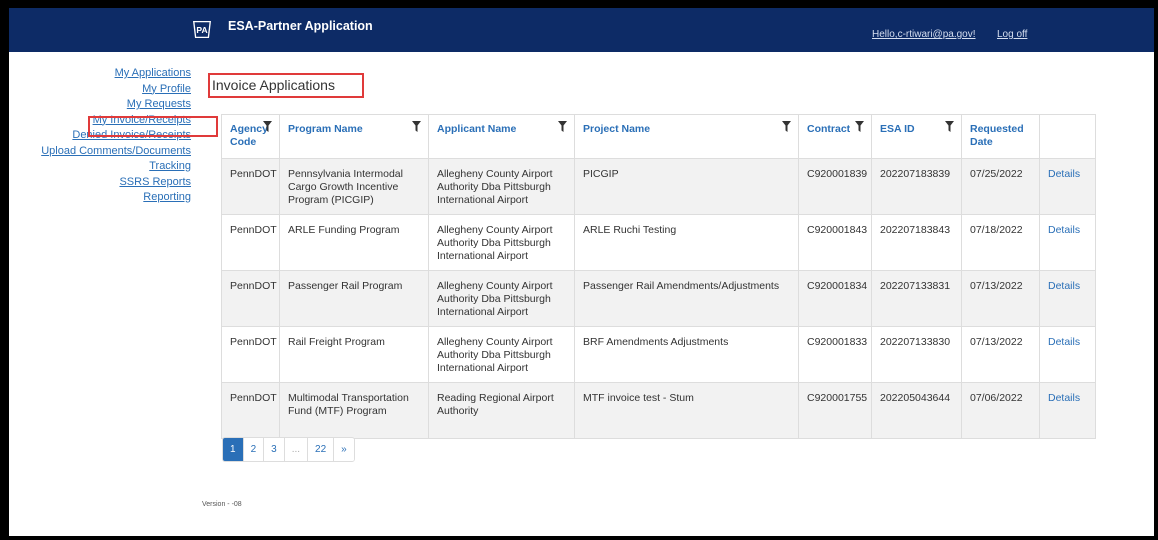 The width and height of the screenshot is (1158, 540). I want to click on logo-text: PA, so click(201, 30).